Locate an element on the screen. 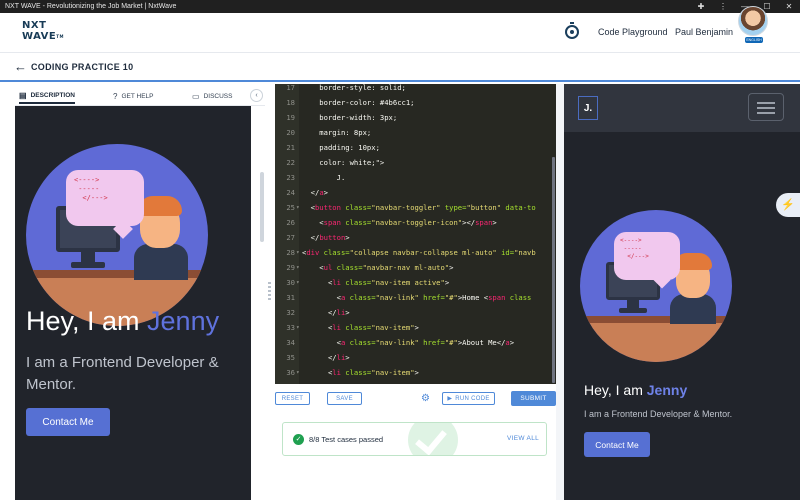 This screenshot has width=800, height=500. code-token: padding: 10px; is located at coordinates (341, 147).